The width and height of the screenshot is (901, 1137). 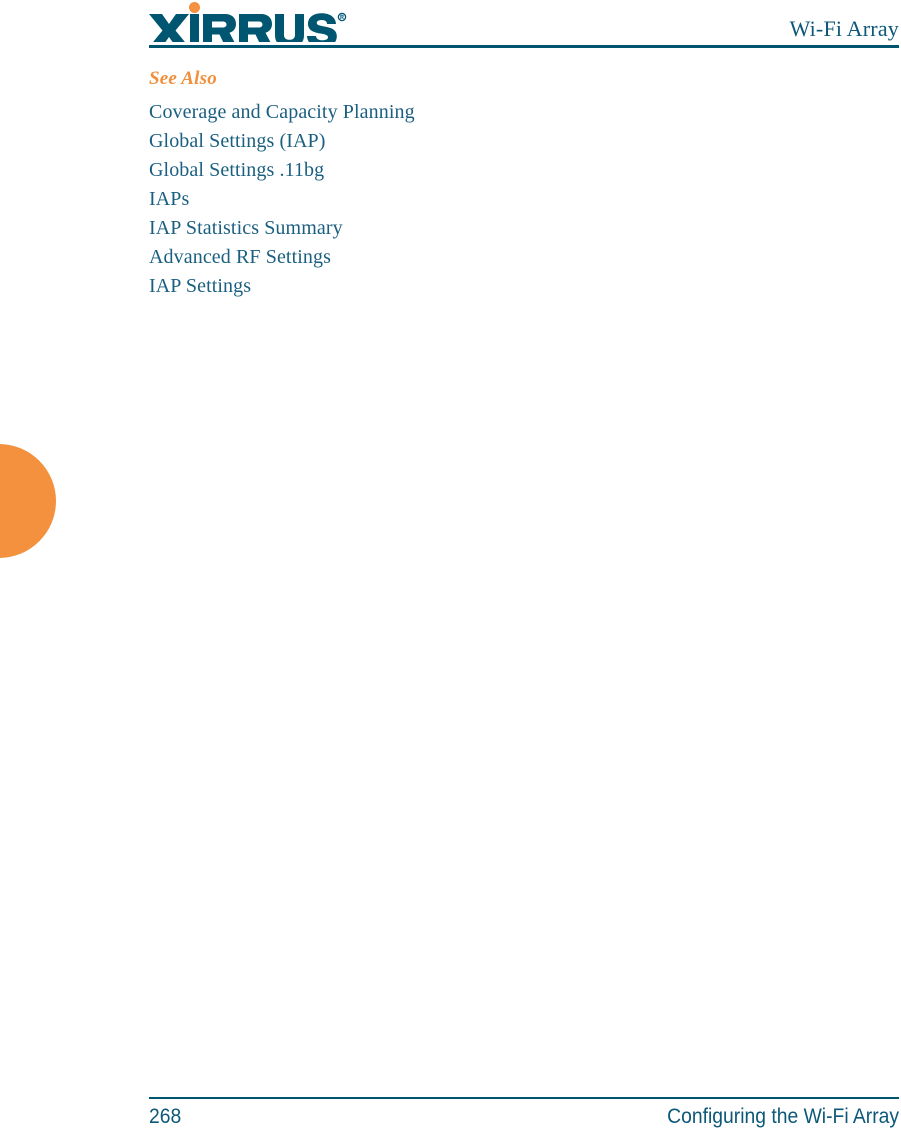 What do you see at coordinates (524, 257) in the screenshot?
I see `see-also-link: Advanced RF Settings` at bounding box center [524, 257].